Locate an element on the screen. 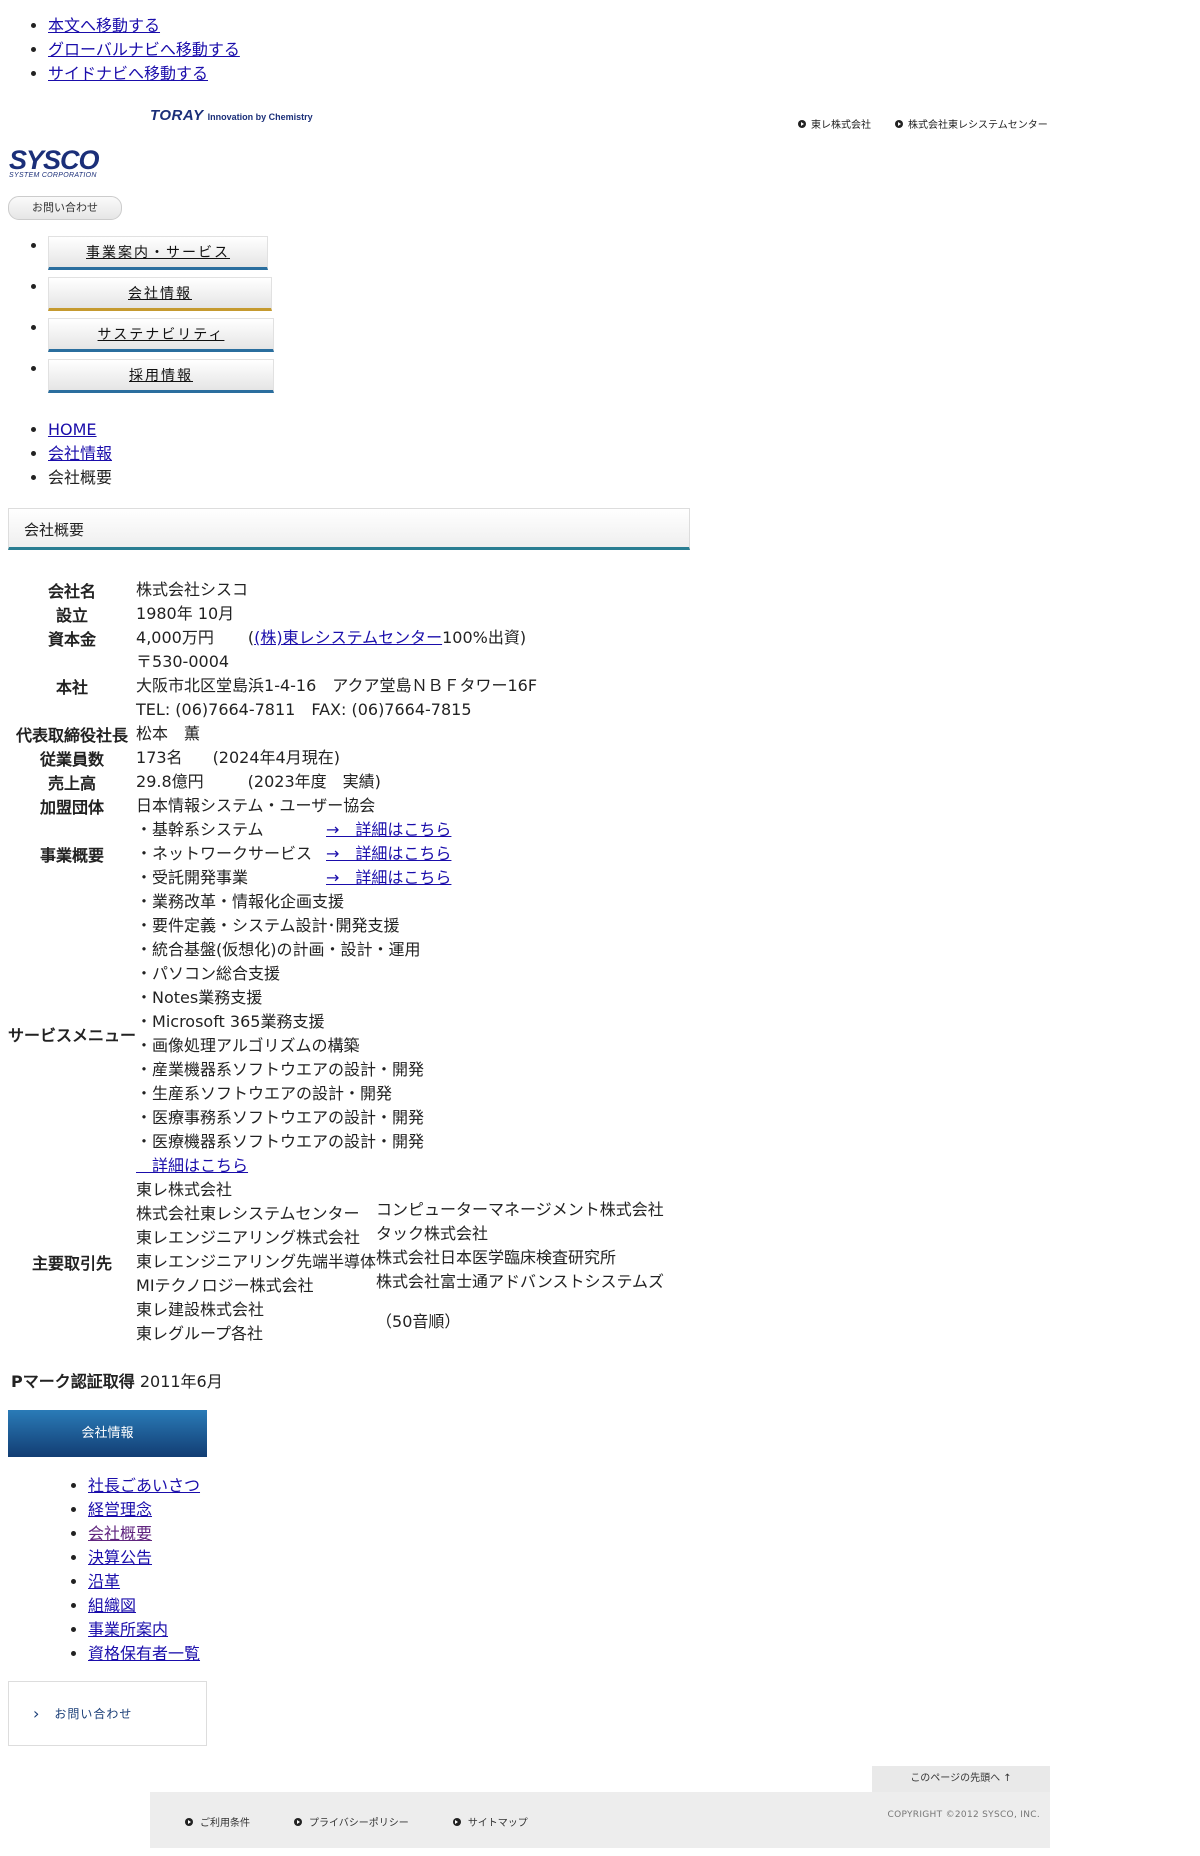 The width and height of the screenshot is (1200, 1856). side-nav-item: 会社概要 is located at coordinates (144, 1534).